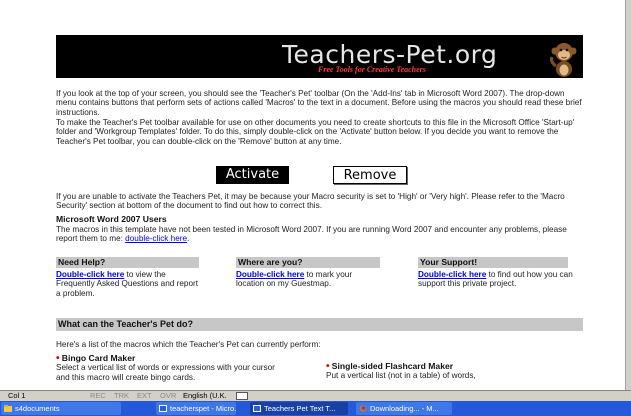 The image size is (631, 416). What do you see at coordinates (144, 396) in the screenshot?
I see `status-ext: EXT` at bounding box center [144, 396].